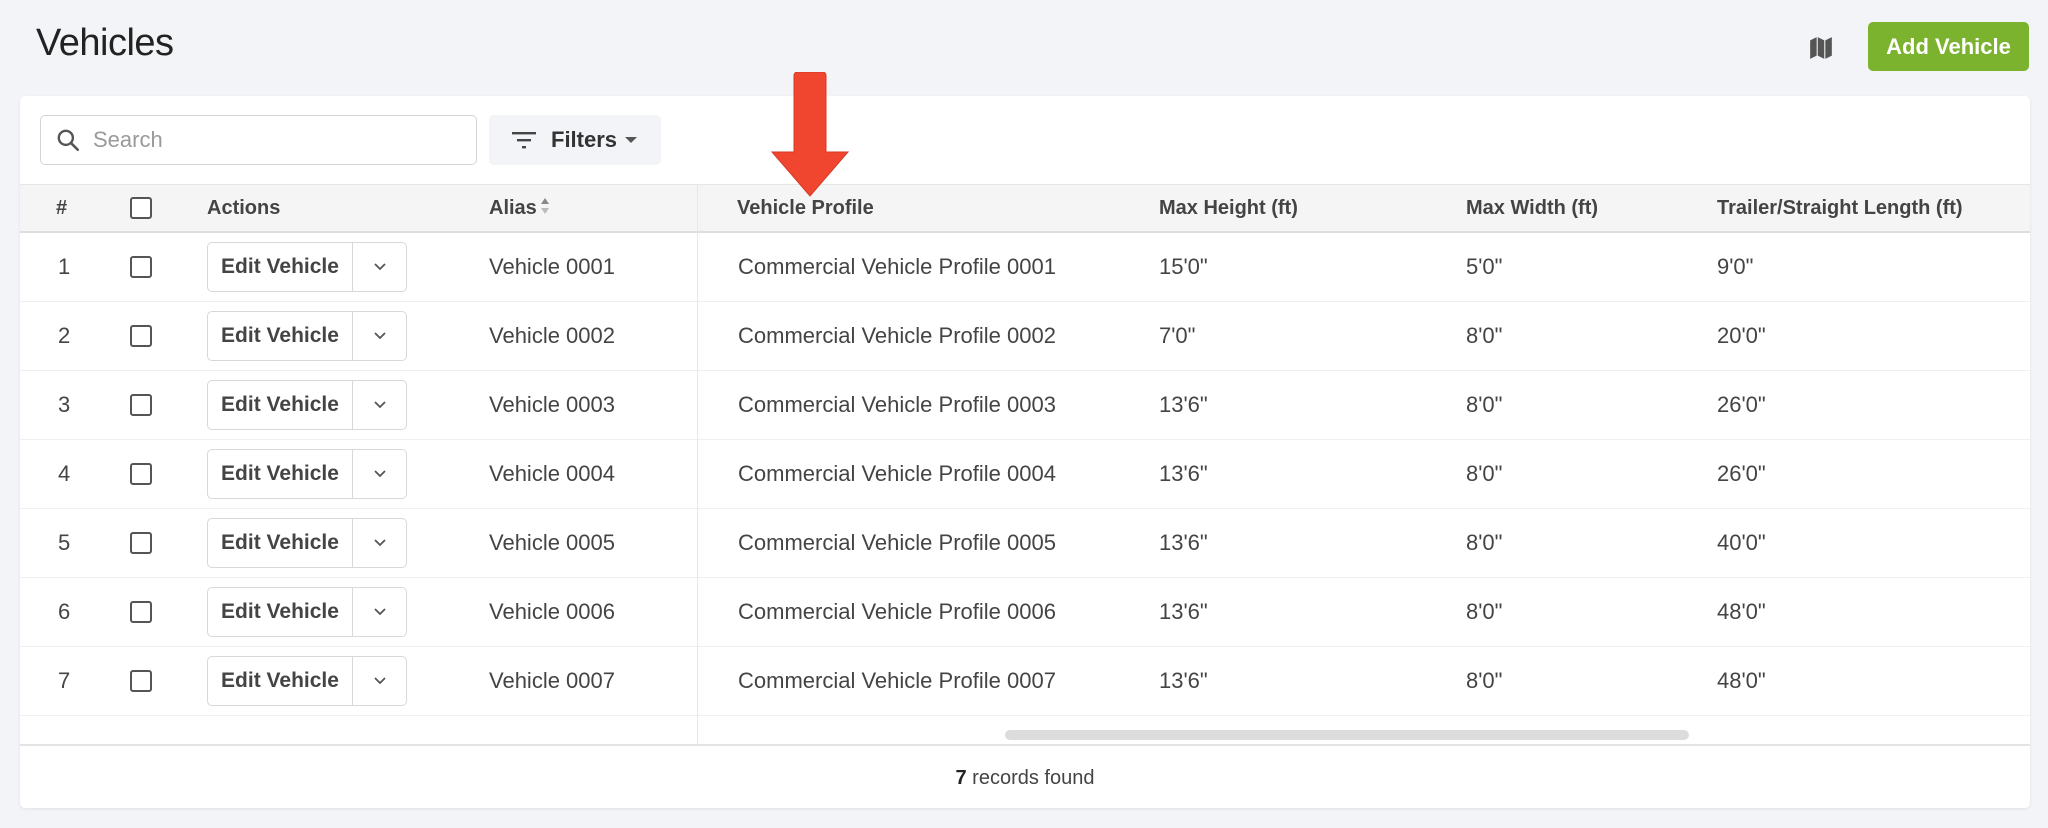 The image size is (2048, 828). I want to click on column-header-actions: Actions, so click(244, 208).